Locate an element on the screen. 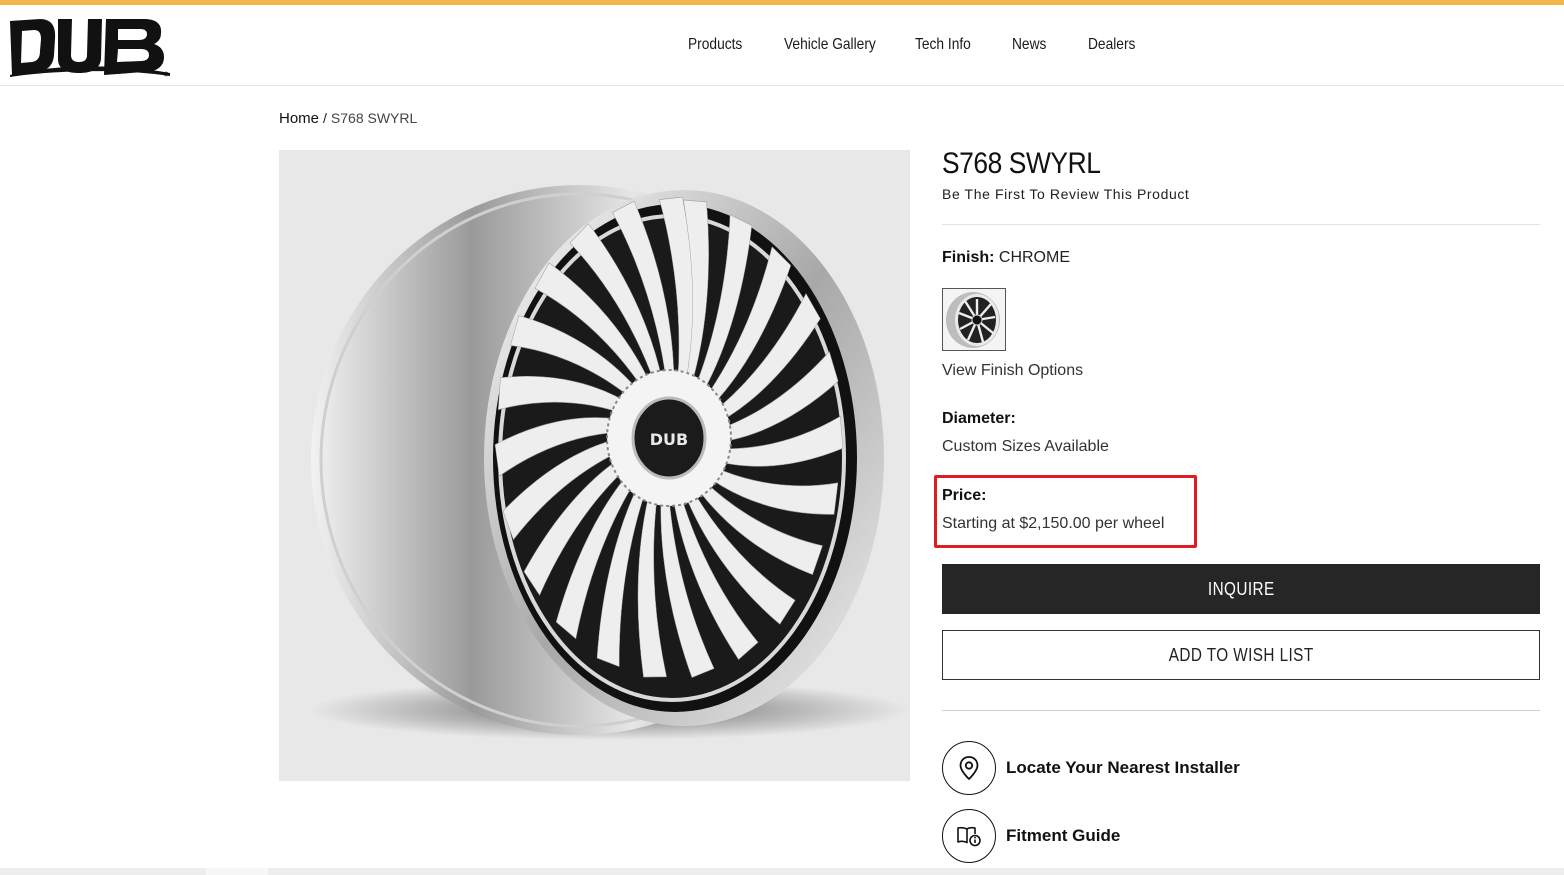  horizontal-scrollbar is located at coordinates (782, 871).